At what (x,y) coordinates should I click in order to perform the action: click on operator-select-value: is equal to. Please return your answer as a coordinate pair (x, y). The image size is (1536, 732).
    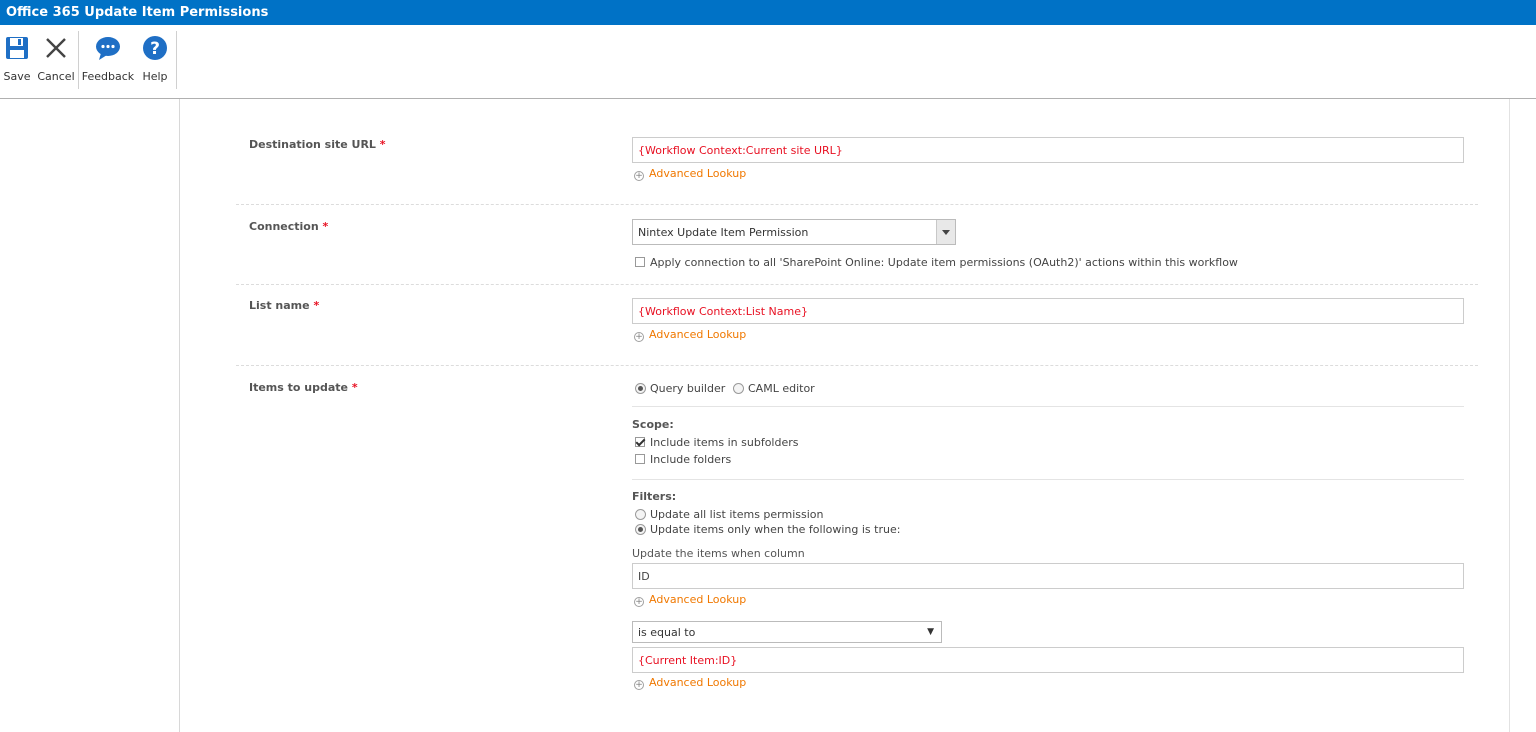
    Looking at the image, I should click on (667, 632).